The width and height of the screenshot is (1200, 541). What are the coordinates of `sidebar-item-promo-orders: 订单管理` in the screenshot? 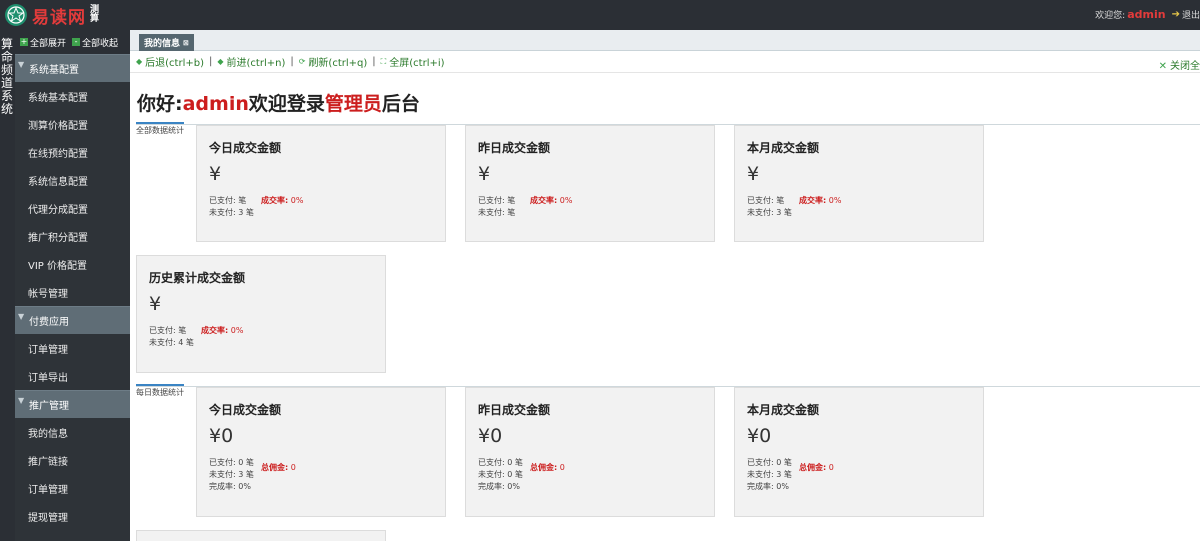 It's located at (72, 488).